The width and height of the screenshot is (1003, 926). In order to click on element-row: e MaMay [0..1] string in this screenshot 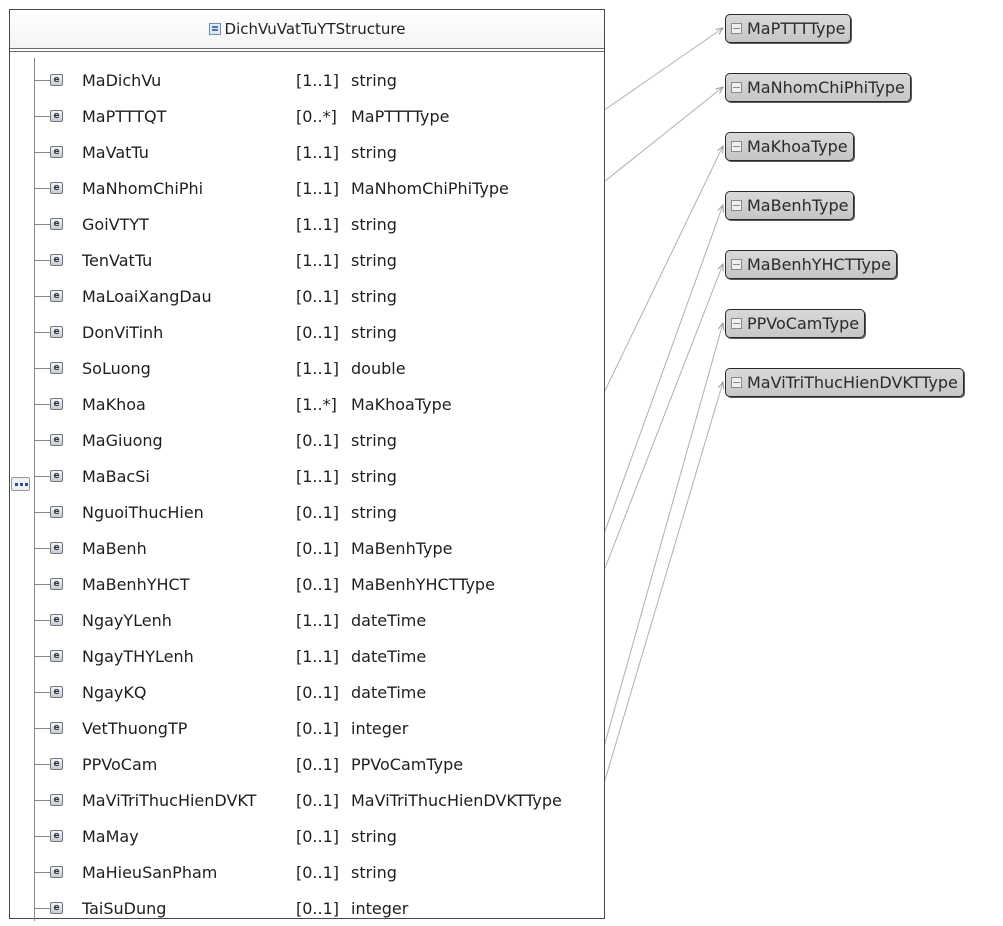, I will do `click(320, 836)`.